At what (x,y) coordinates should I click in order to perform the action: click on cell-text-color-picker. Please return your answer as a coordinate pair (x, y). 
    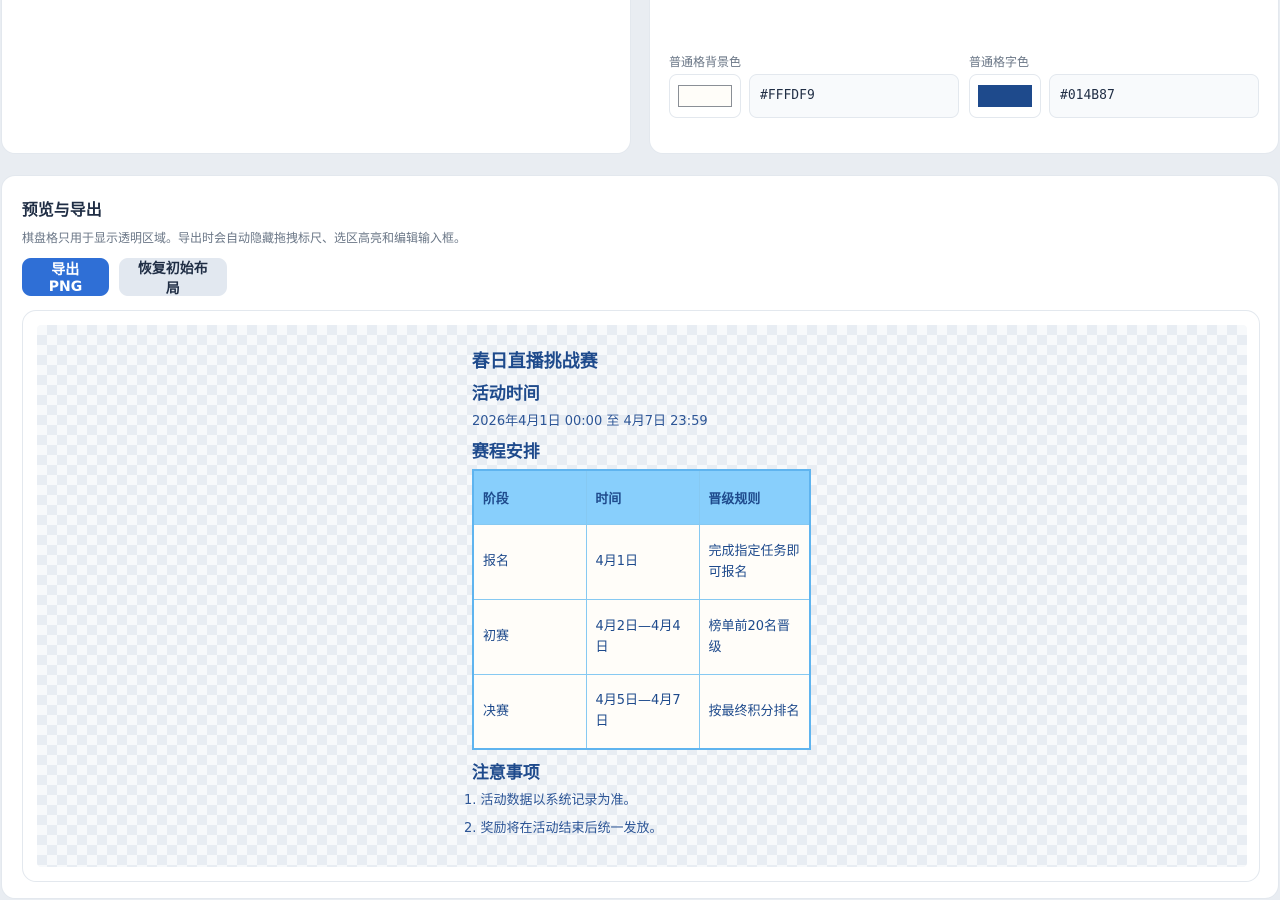
    Looking at the image, I should click on (1005, 96).